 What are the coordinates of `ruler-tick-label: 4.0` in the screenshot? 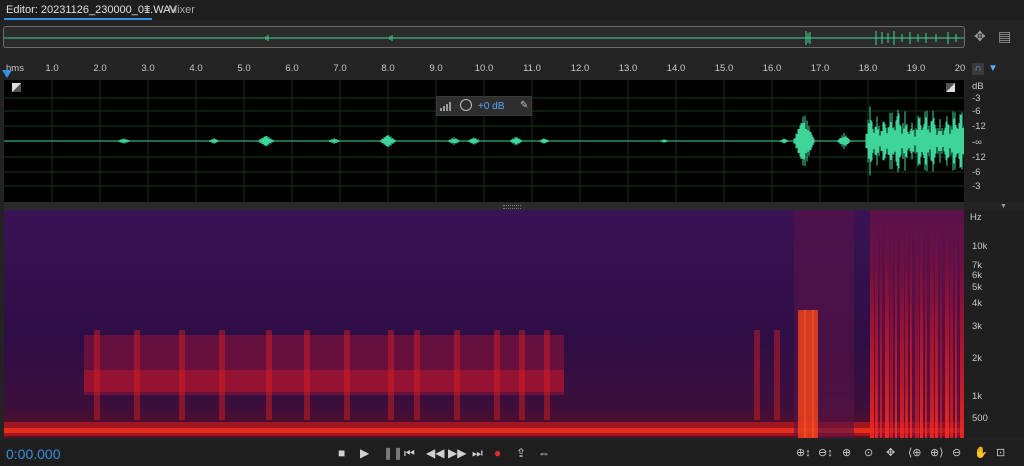 It's located at (196, 68).